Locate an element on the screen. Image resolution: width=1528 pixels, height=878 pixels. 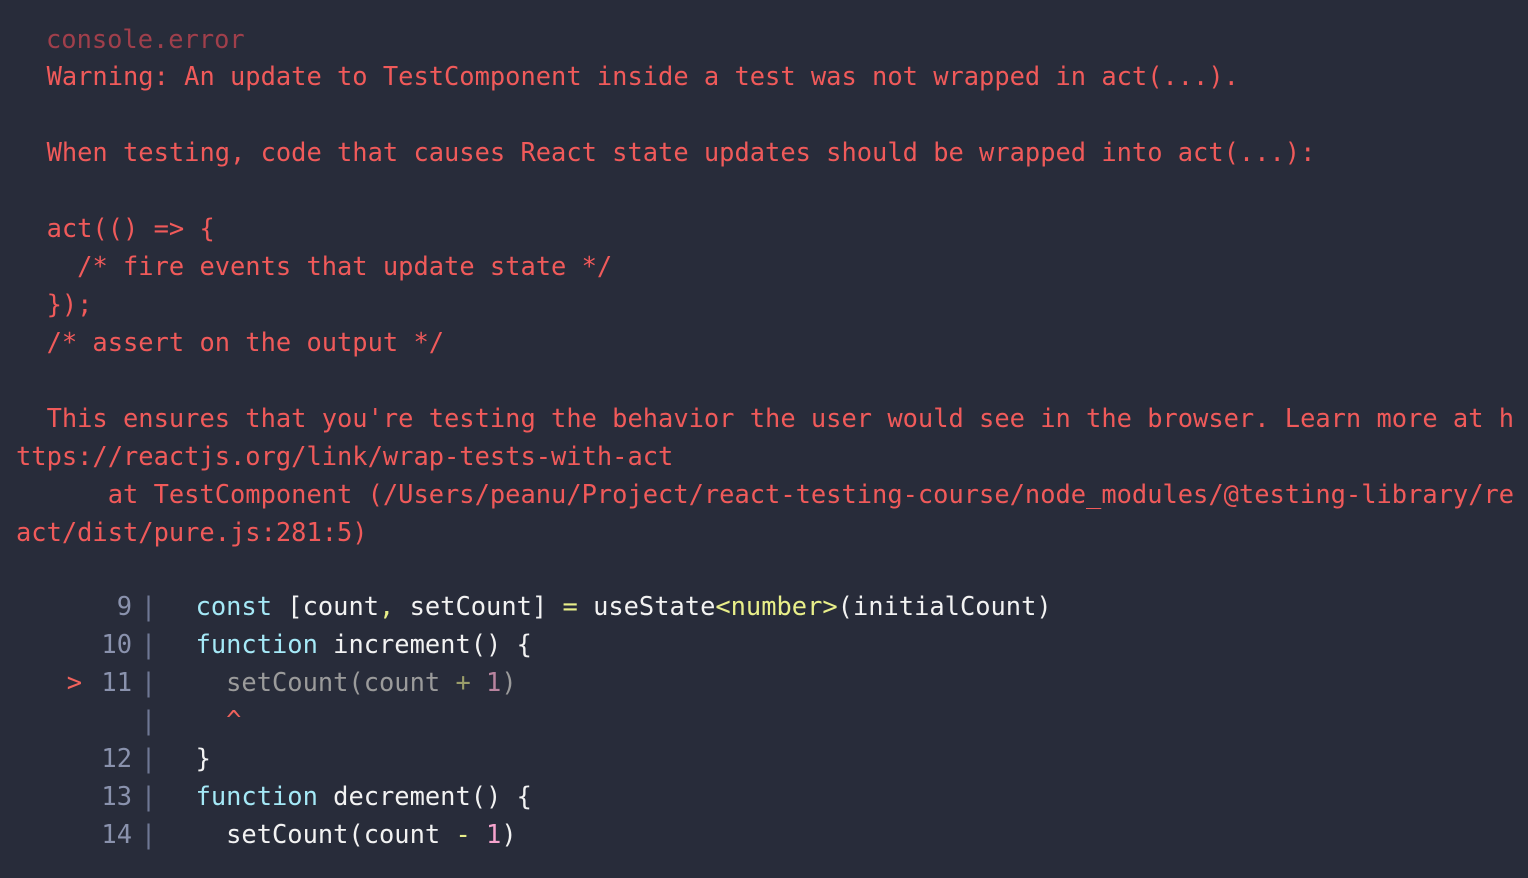
code-frame-row: >11 | setCount(count + 1) is located at coordinates (766, 682).